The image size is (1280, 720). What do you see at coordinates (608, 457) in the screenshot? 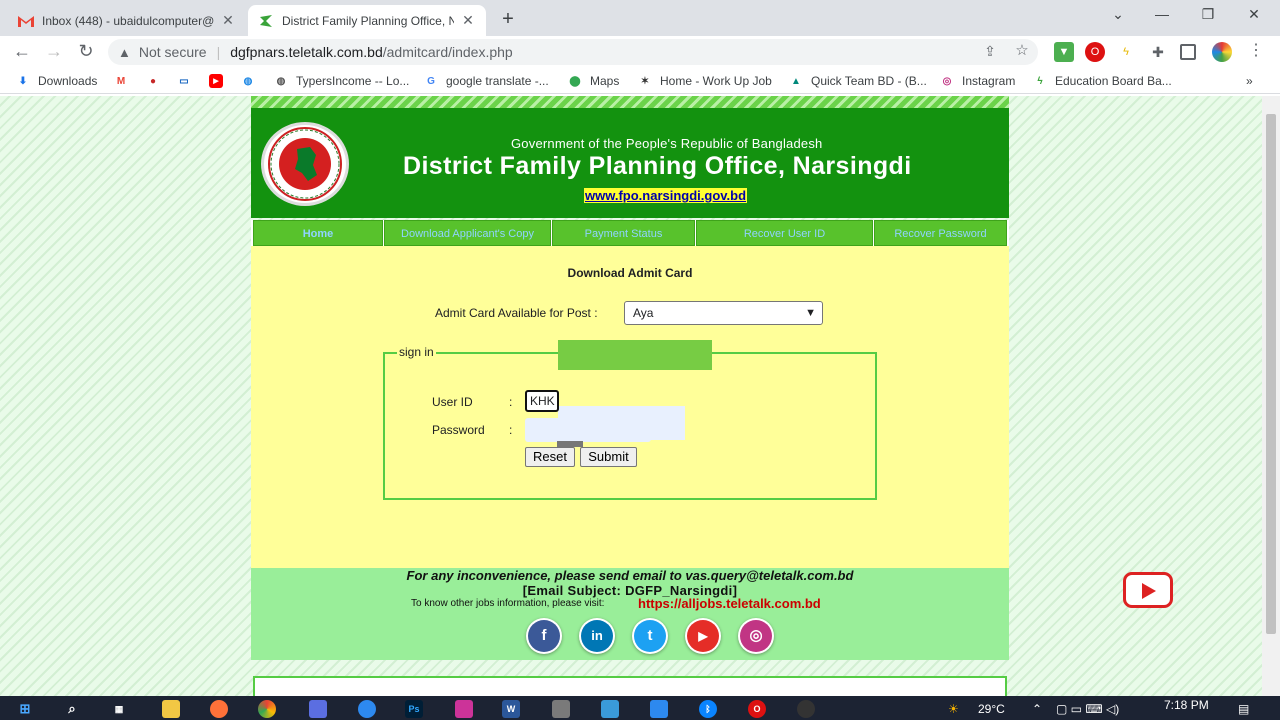
I see `submit-button: Submit` at bounding box center [608, 457].